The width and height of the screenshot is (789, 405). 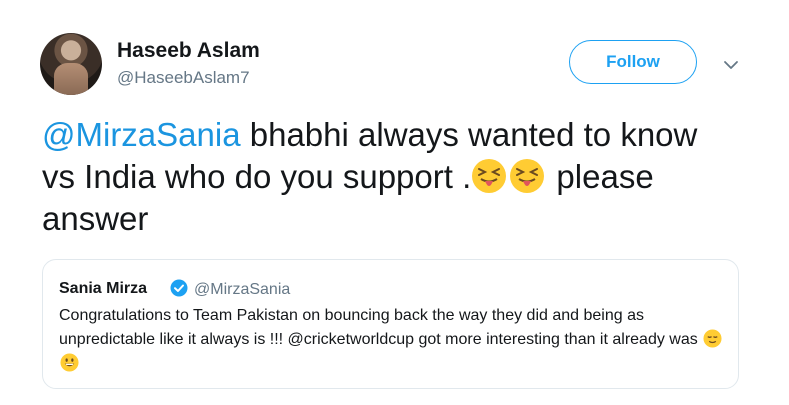 What do you see at coordinates (103, 288) in the screenshot?
I see `quoted-author-name: Sania Mirza` at bounding box center [103, 288].